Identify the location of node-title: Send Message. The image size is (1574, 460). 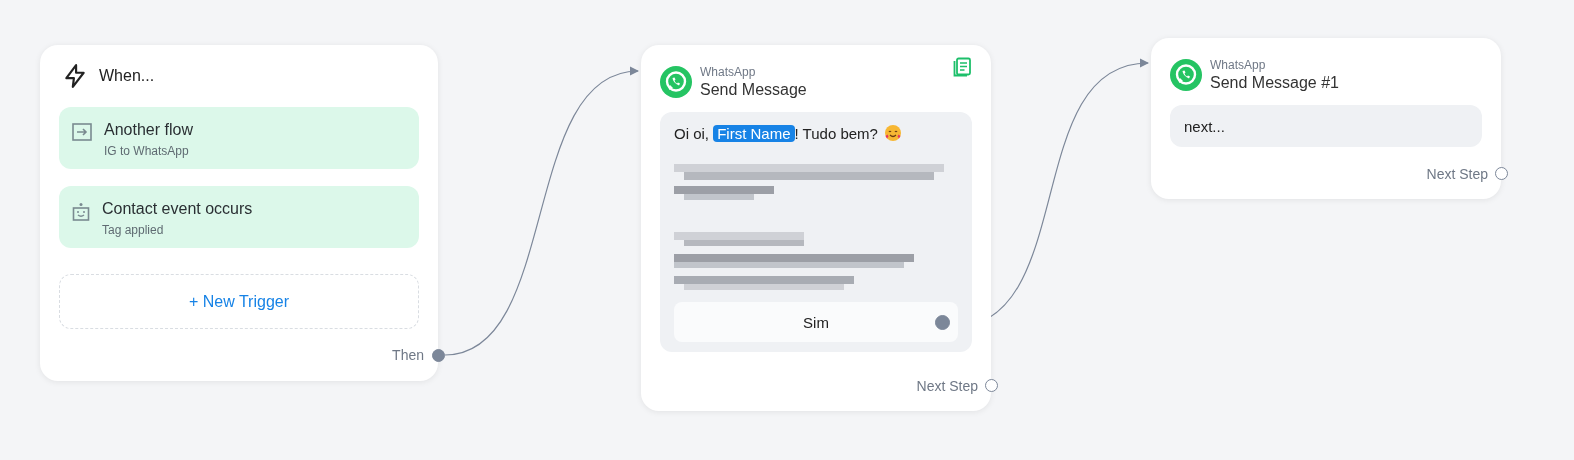
(753, 89).